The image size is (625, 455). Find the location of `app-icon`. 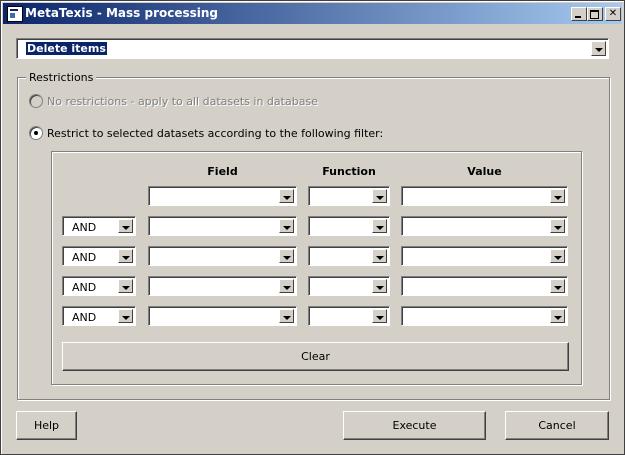

app-icon is located at coordinates (15, 14).